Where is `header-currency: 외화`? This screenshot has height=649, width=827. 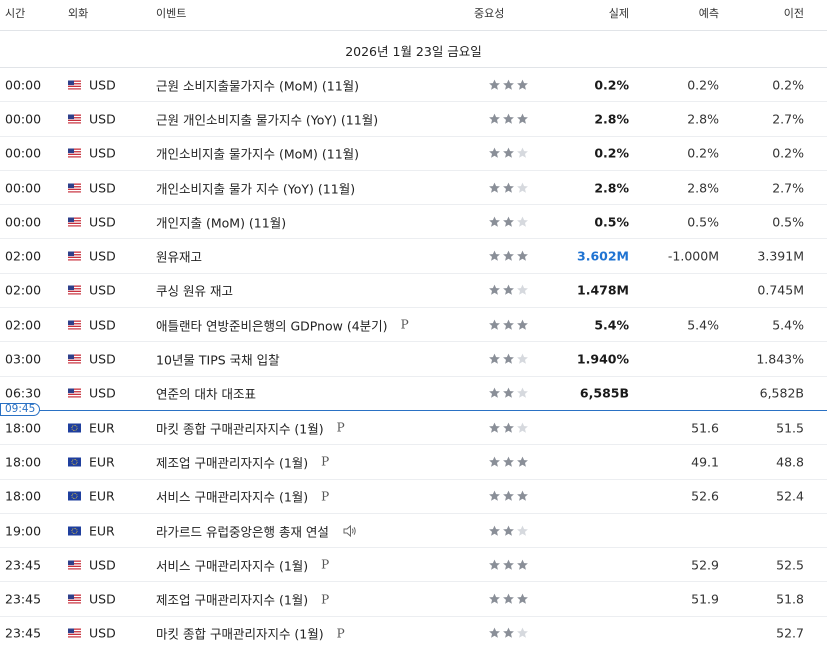 header-currency: 외화 is located at coordinates (78, 13).